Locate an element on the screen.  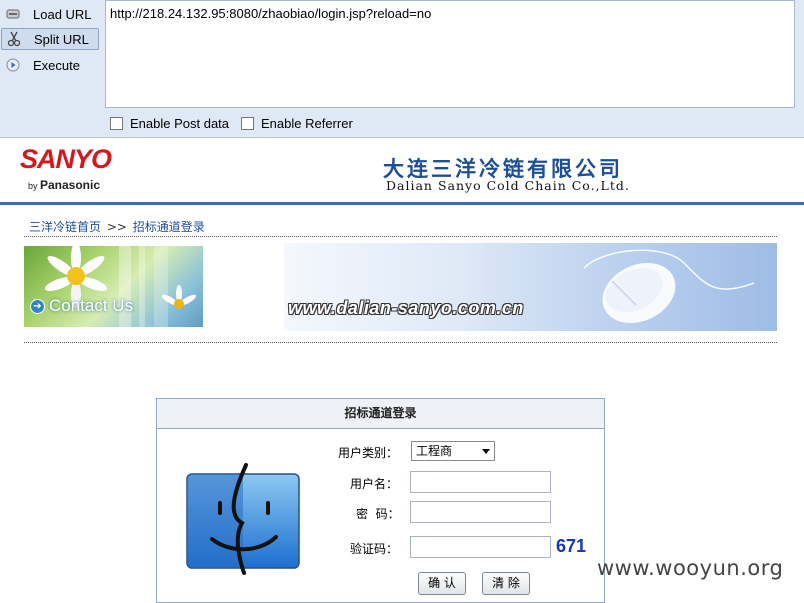
company-name-en: Dalian Sanyo Cold Chain Co.,Ltd. is located at coordinates (508, 185).